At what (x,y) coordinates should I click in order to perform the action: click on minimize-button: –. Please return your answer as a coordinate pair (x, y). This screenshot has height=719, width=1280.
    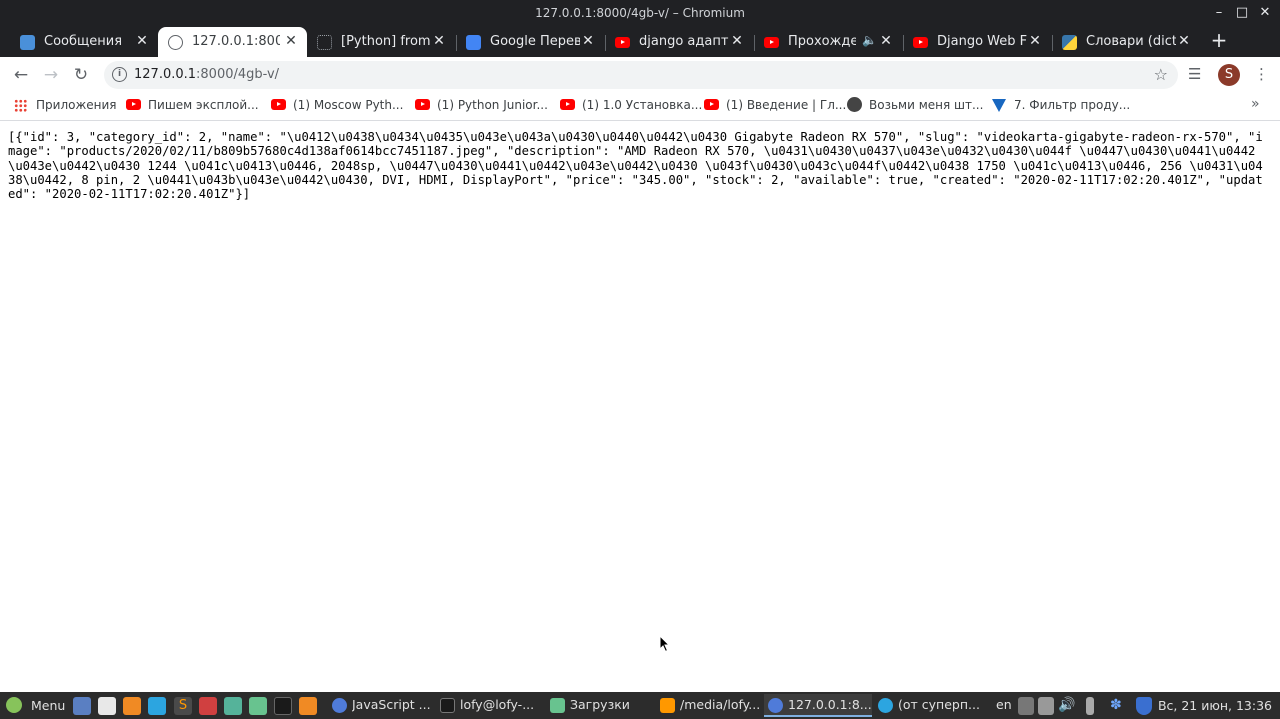
    Looking at the image, I should click on (1219, 13).